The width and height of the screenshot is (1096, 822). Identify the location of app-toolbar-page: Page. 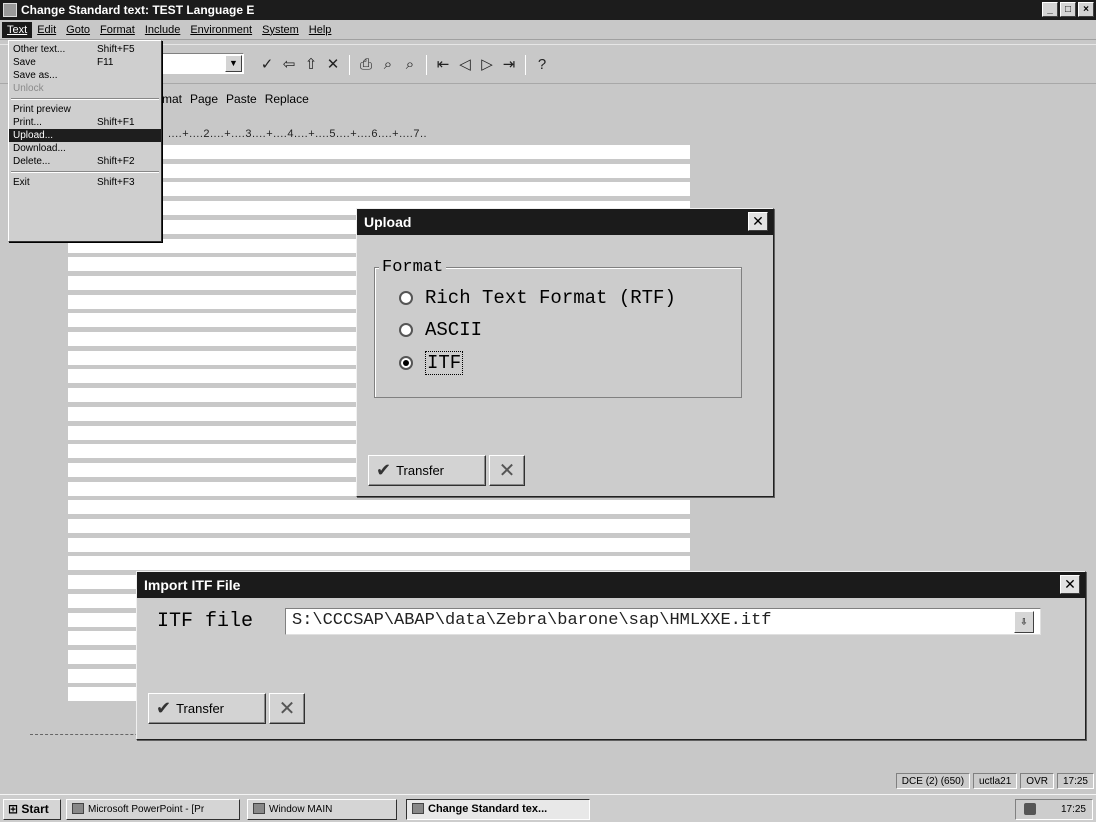
(204, 99).